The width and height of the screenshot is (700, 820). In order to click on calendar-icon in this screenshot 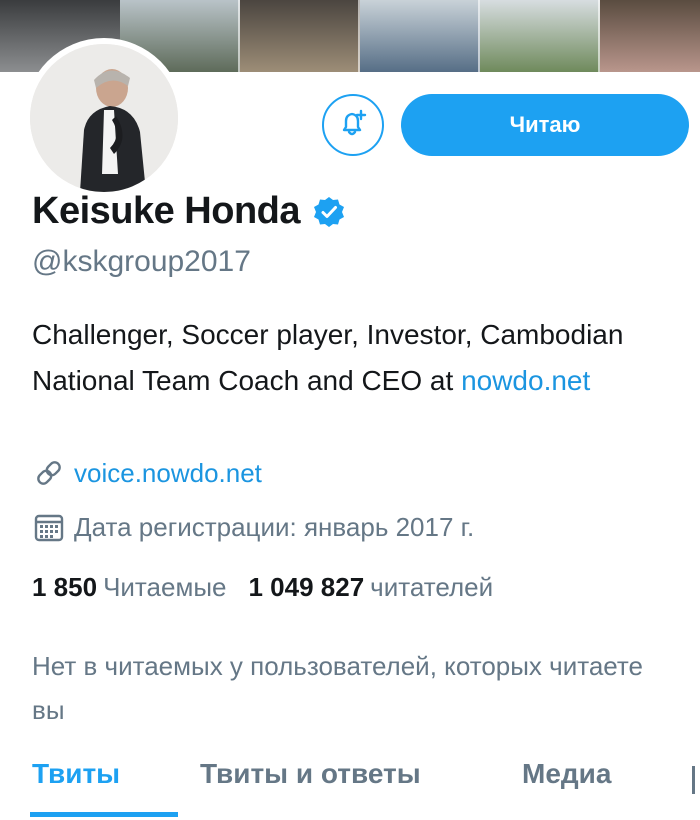, I will do `click(49, 527)`.